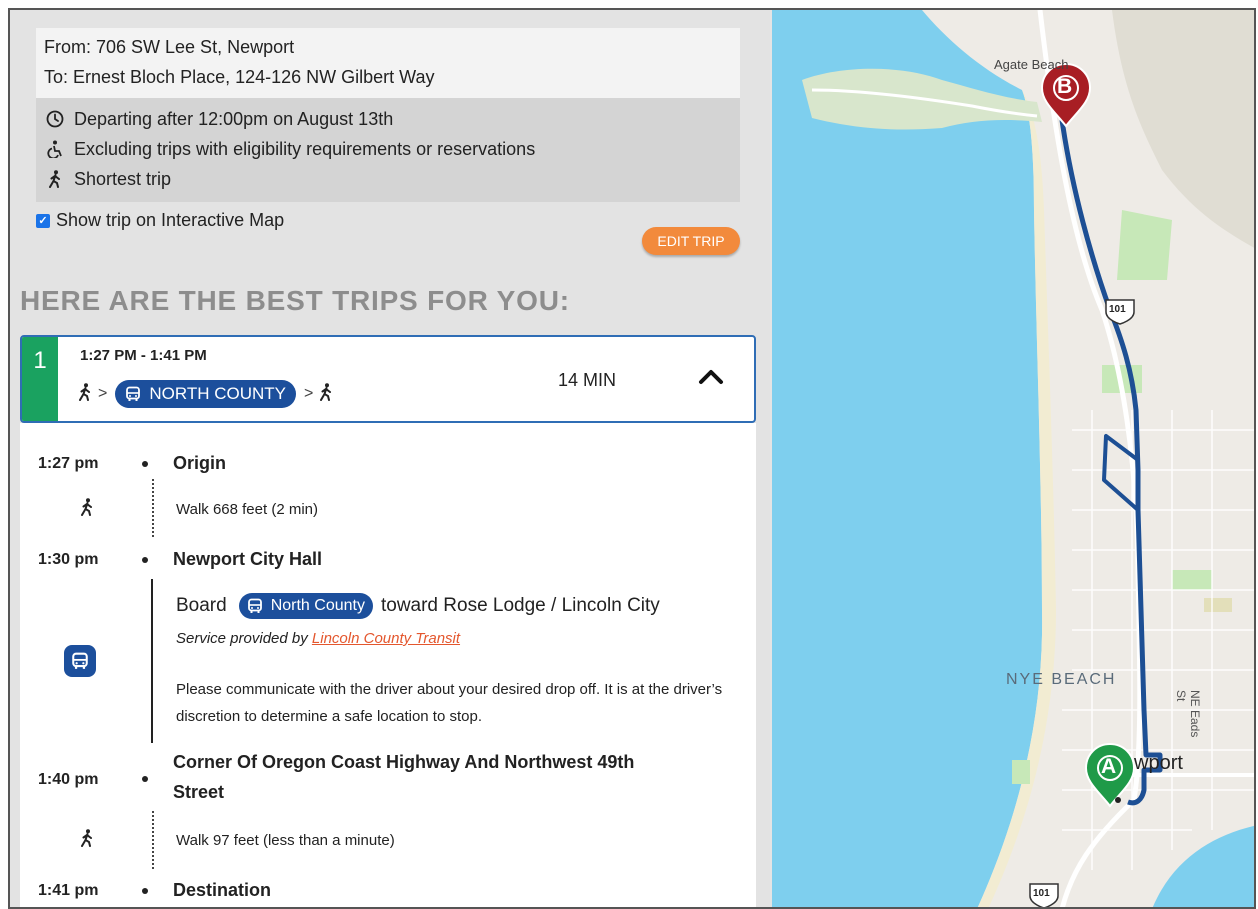  I want to click on board-word: Board, so click(201, 605).